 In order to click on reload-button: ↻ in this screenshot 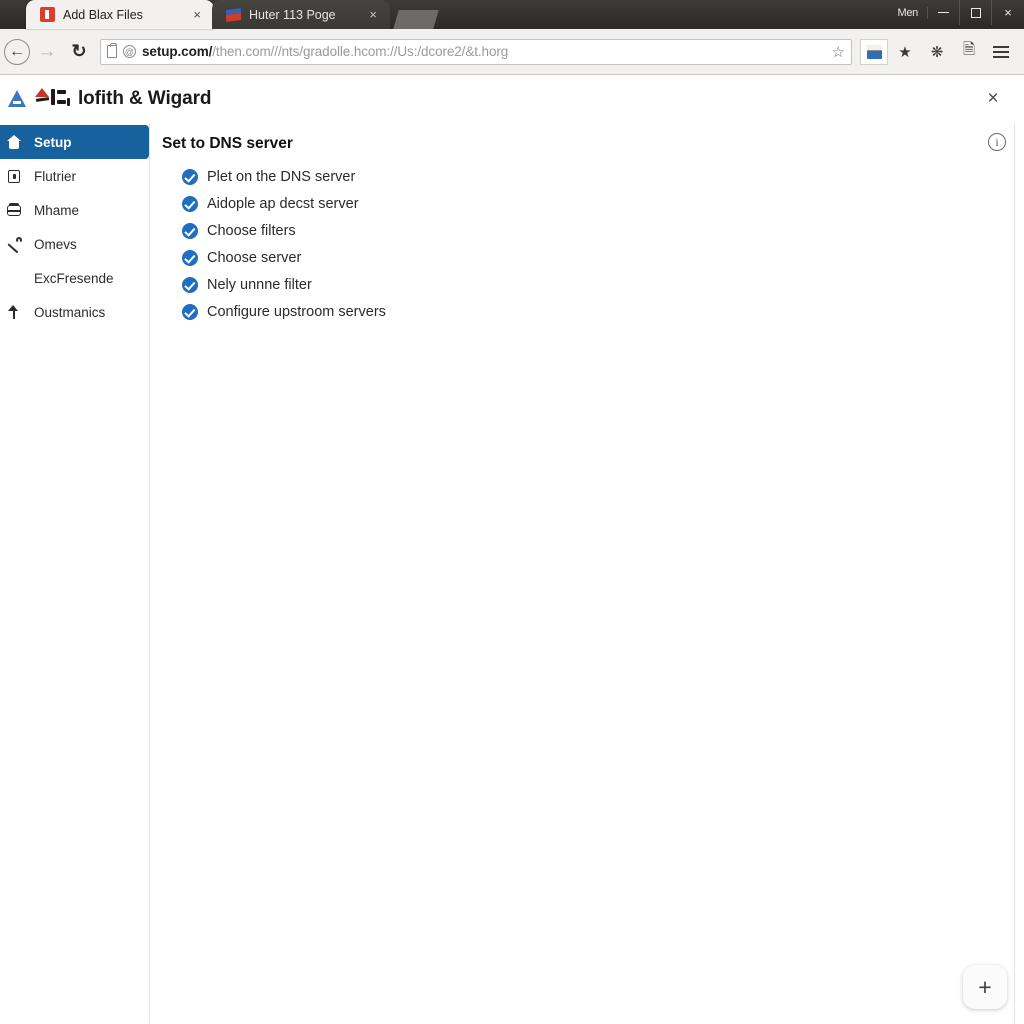, I will do `click(79, 52)`.